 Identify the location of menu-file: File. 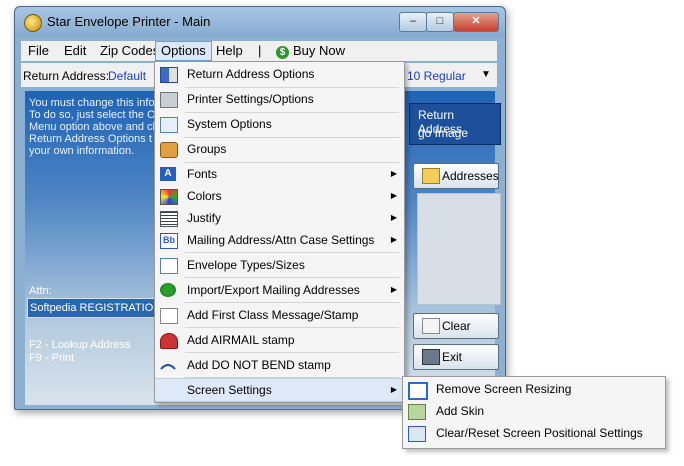
(38, 51).